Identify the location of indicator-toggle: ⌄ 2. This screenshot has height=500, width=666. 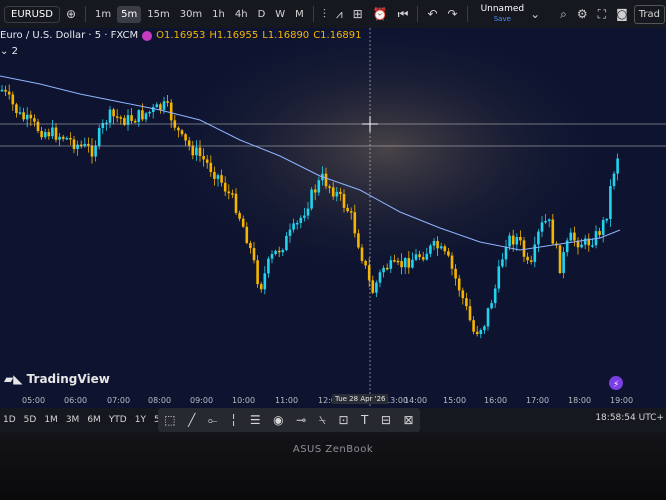
(9, 51).